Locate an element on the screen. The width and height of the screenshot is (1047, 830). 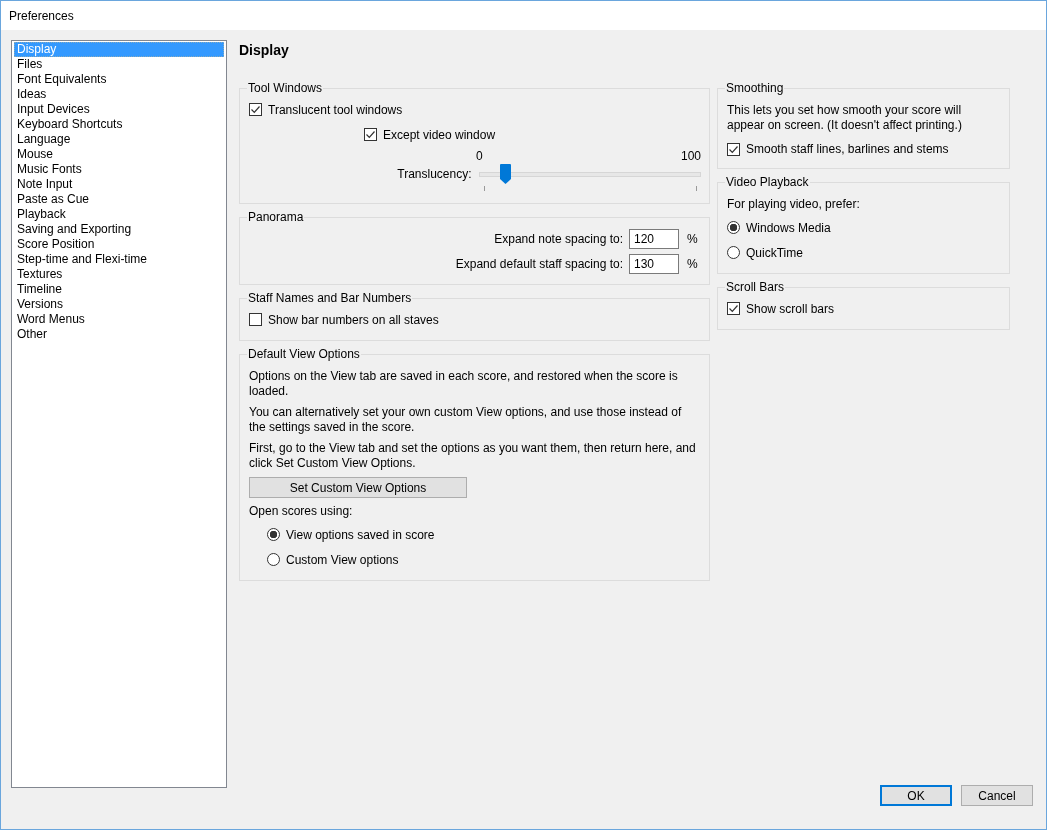
group-title: Scroll Bars is located at coordinates (755, 287).